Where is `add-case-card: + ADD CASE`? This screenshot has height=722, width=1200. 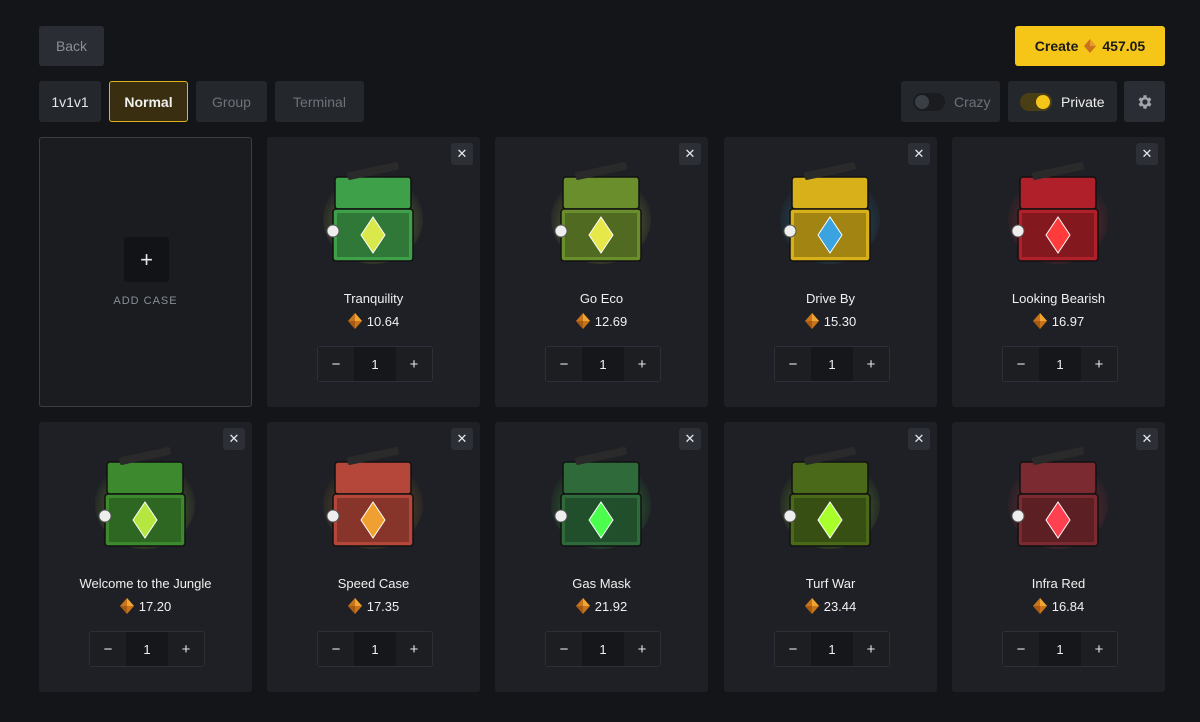
add-case-card: + ADD CASE is located at coordinates (145, 272).